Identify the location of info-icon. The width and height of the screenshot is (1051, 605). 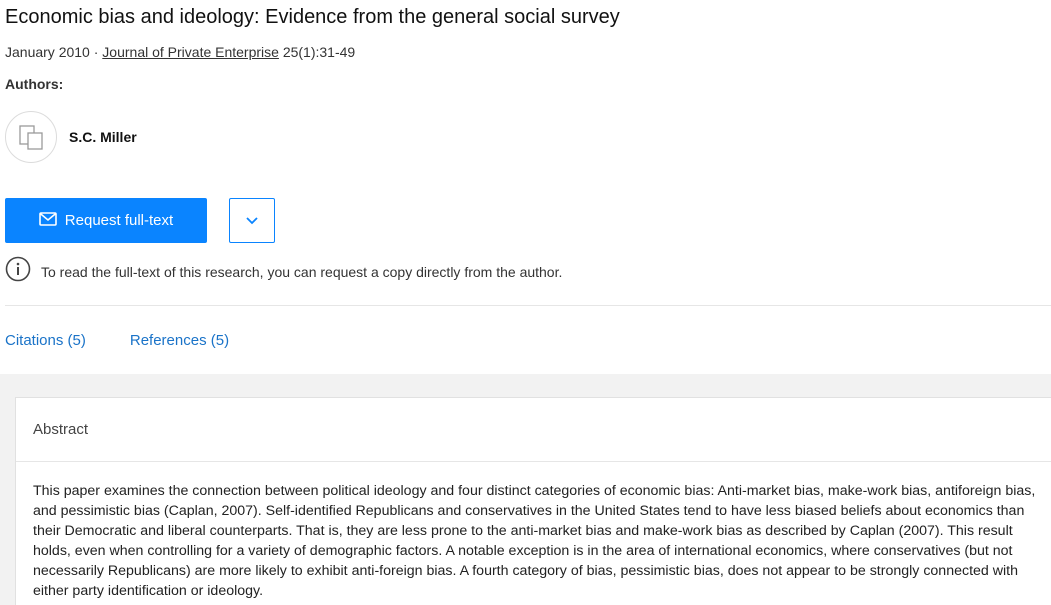
(18, 271).